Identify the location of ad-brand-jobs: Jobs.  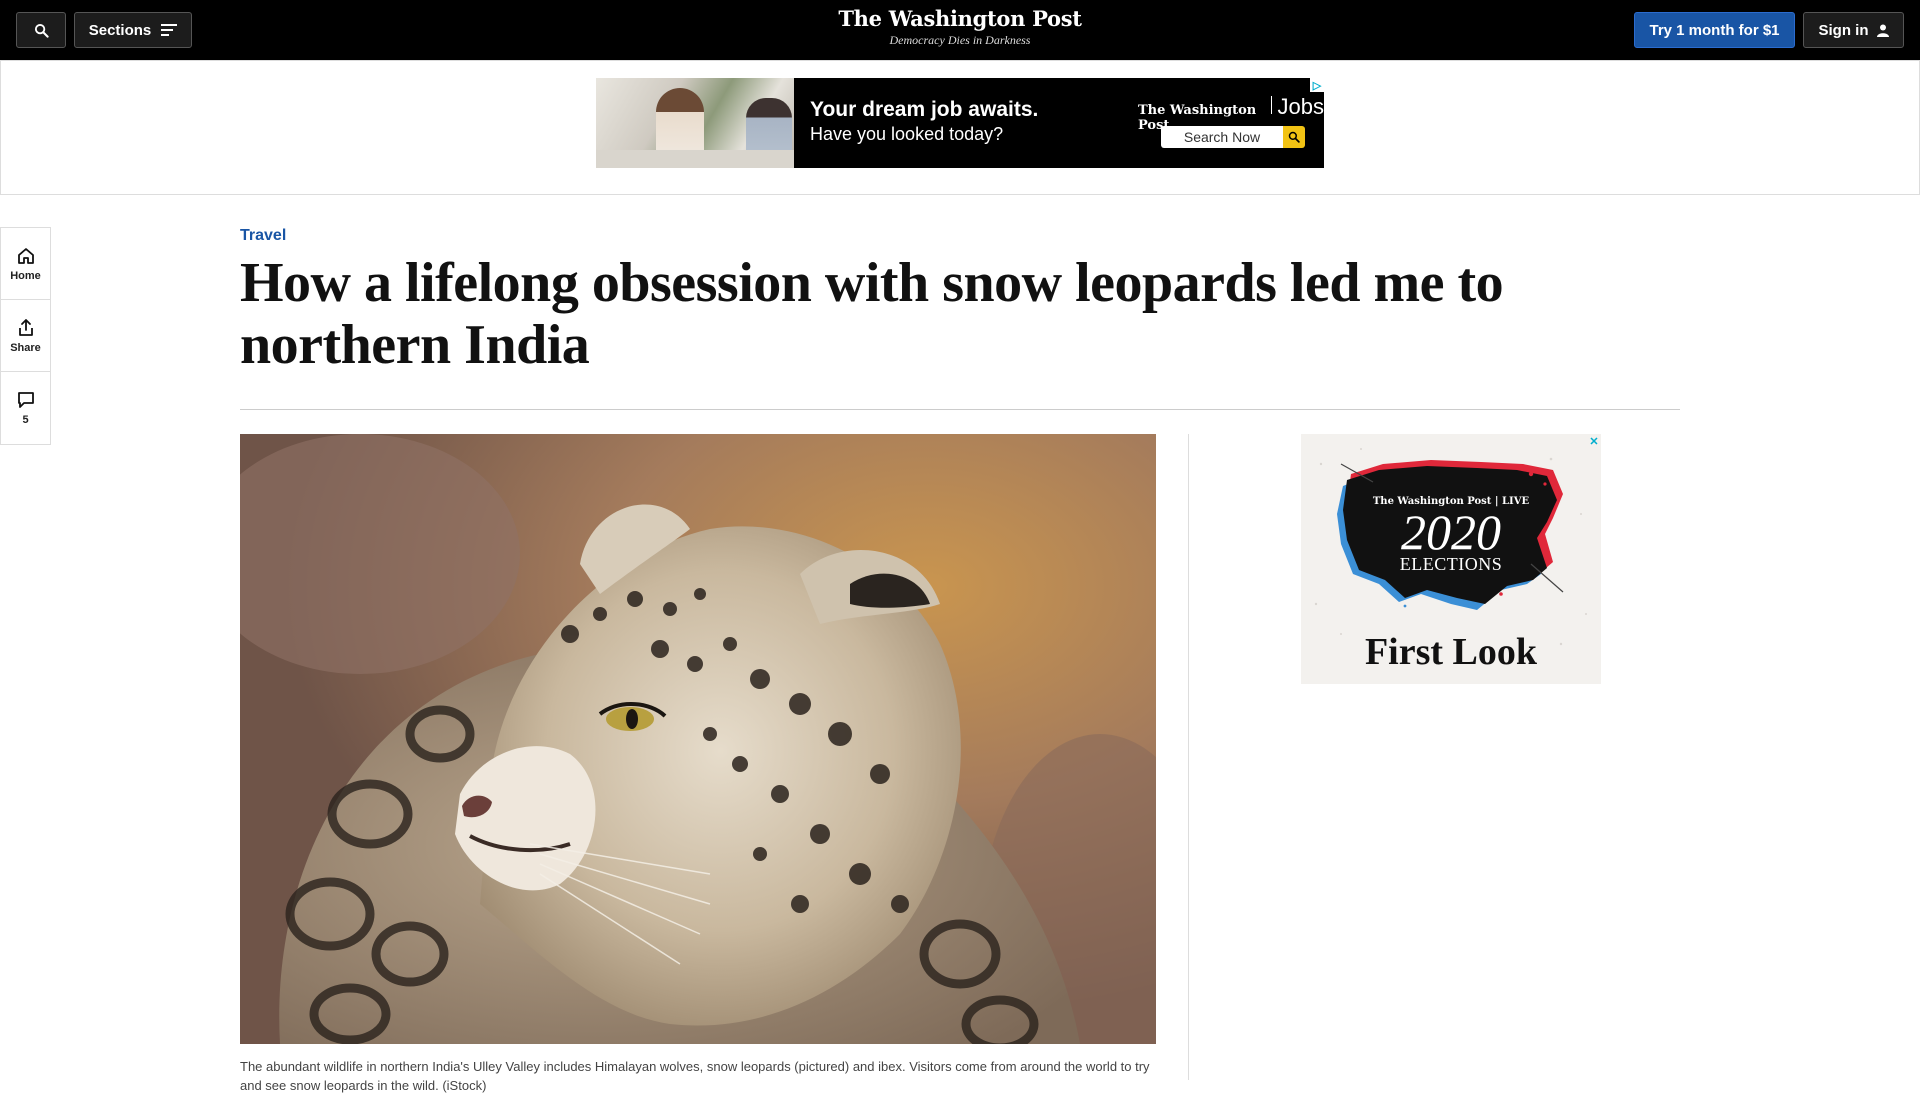
(1300, 106).